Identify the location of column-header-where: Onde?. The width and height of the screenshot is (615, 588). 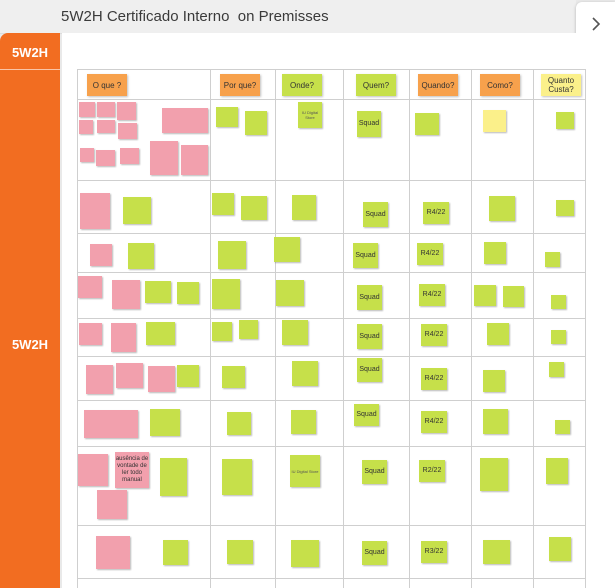
(302, 85).